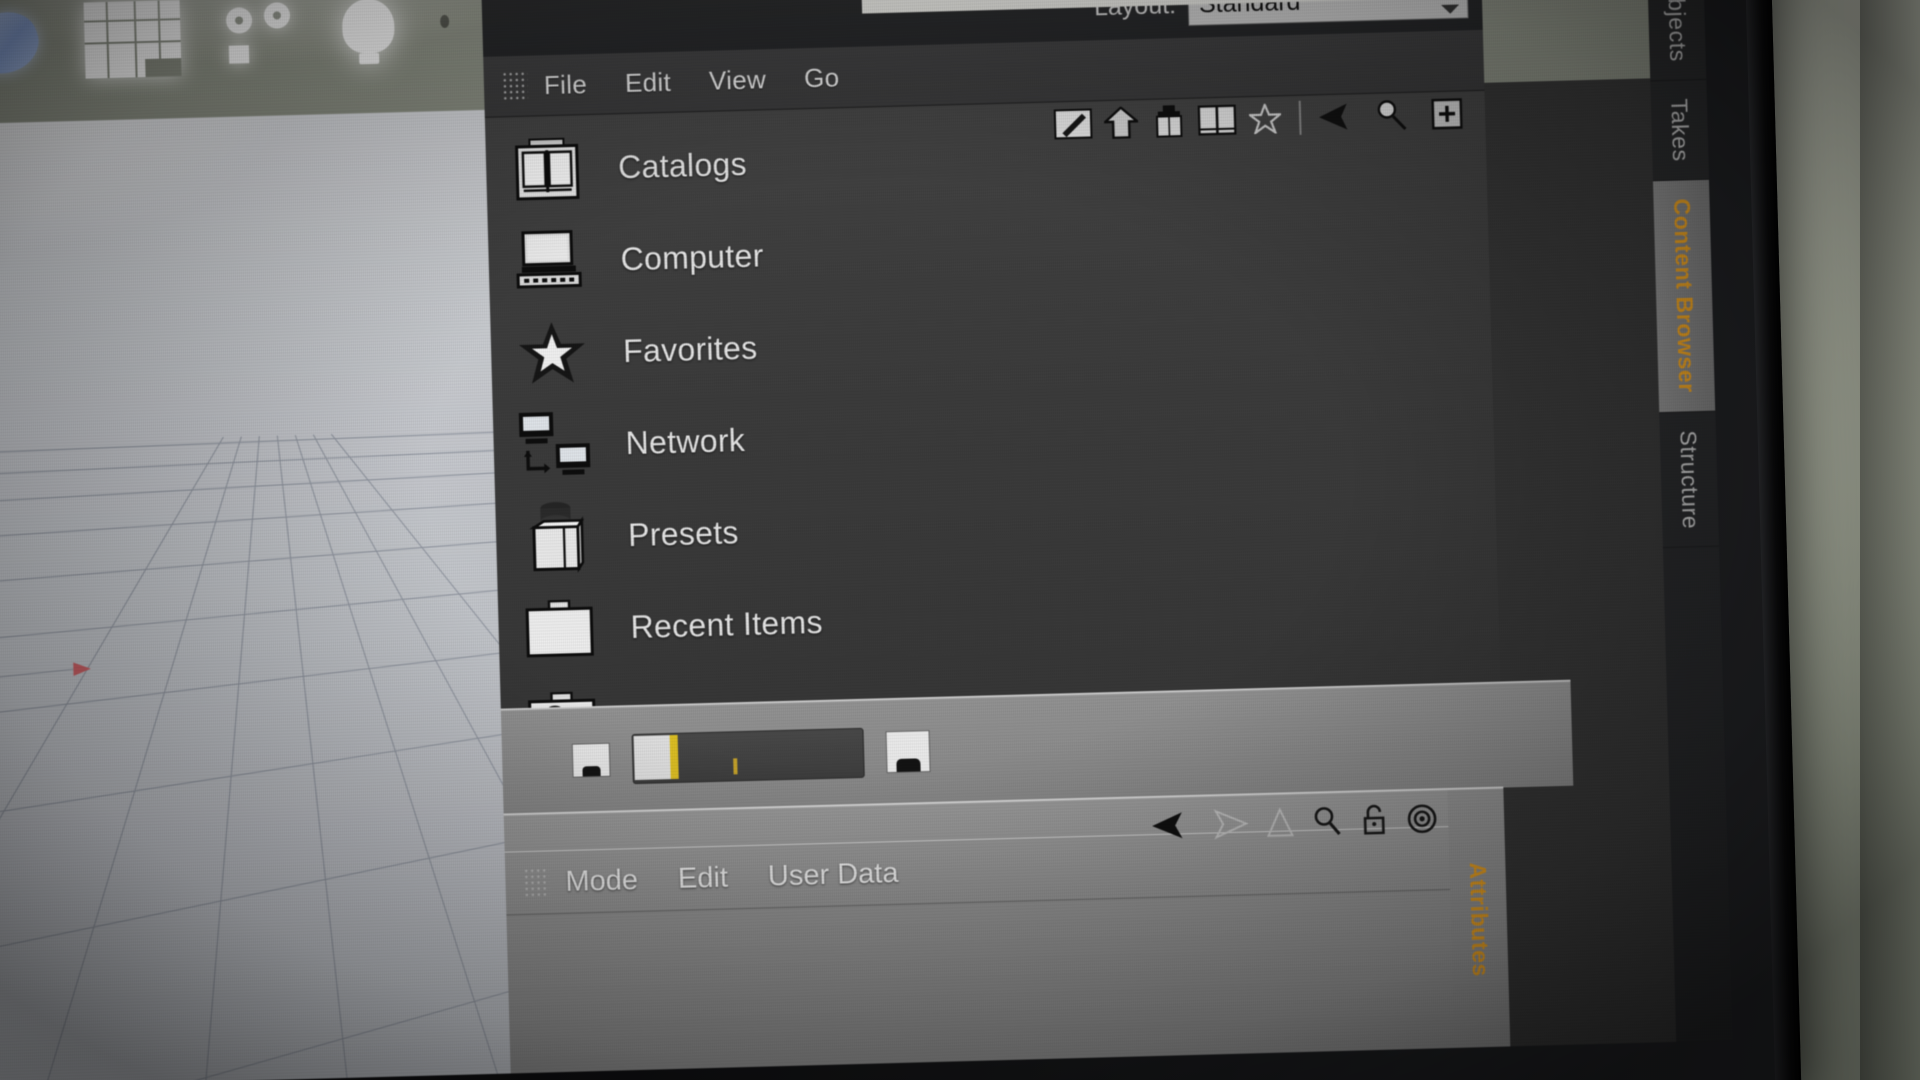 The height and width of the screenshot is (1080, 1920). Describe the element at coordinates (1007, 931) in the screenshot. I see `attribute-manager-panel: Mode Edit User Data Attributes` at that location.